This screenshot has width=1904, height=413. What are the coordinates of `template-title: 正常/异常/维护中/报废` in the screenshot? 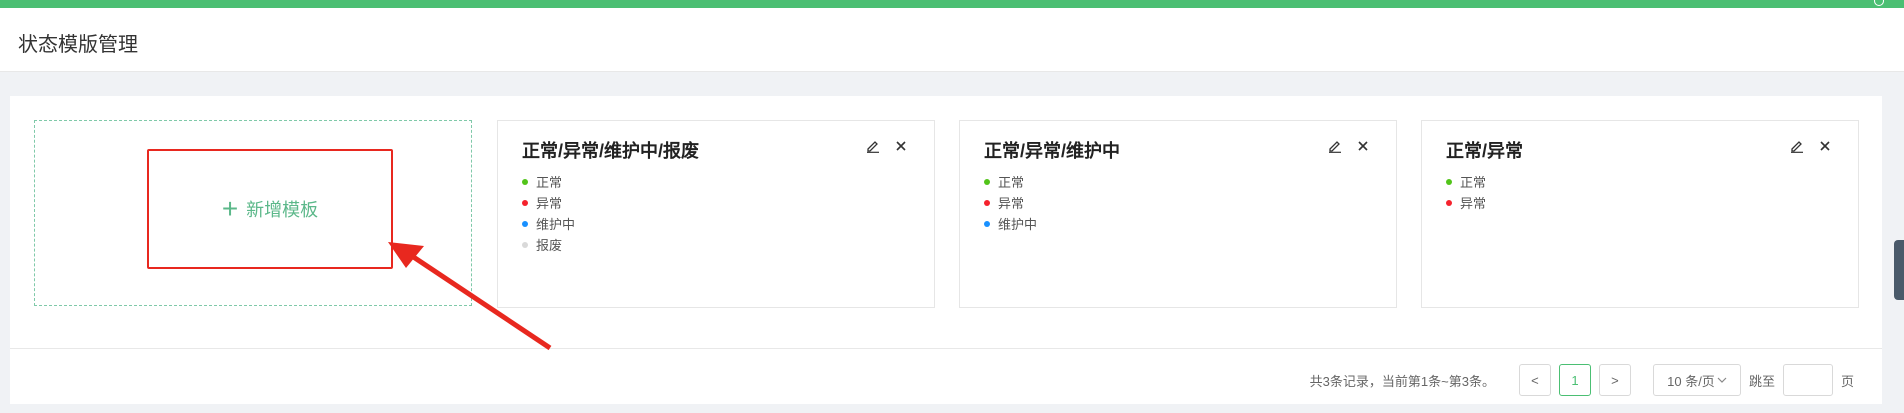 It's located at (611, 151).